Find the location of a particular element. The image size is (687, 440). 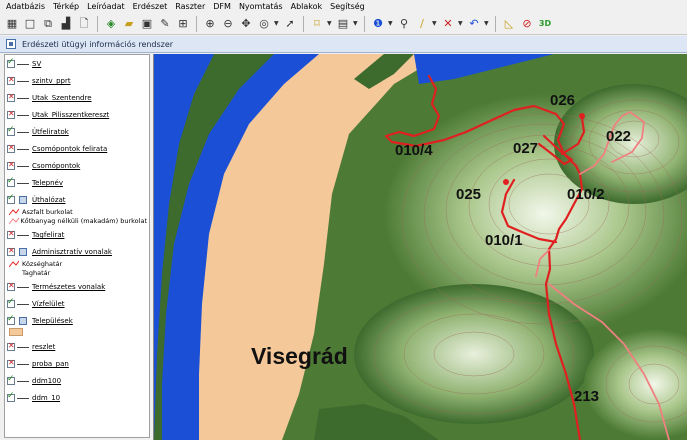

menu-item: Raszter is located at coordinates (190, 6).